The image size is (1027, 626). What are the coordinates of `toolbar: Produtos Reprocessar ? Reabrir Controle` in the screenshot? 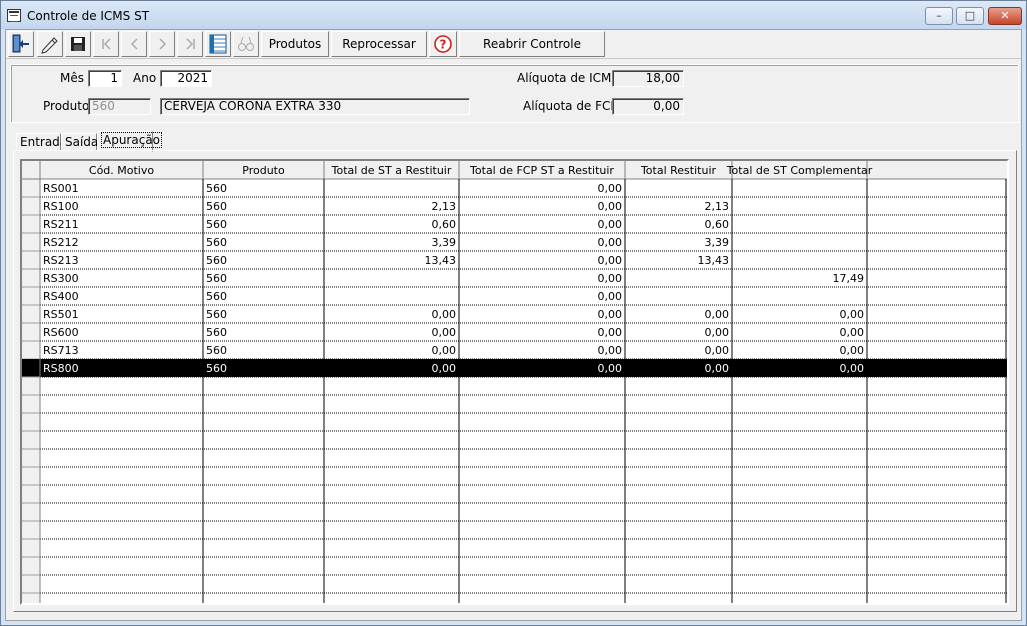 It's located at (513, 44).